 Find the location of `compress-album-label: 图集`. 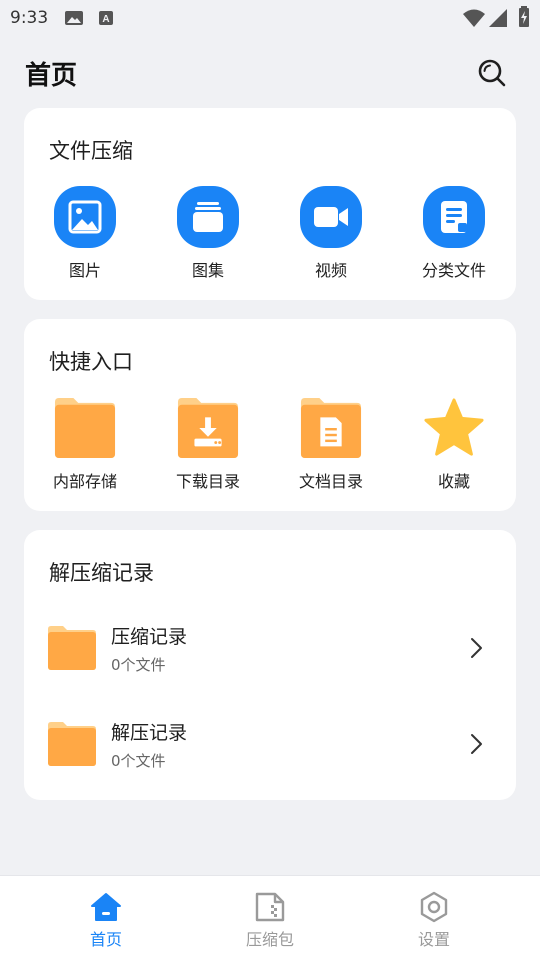

compress-album-label: 图集 is located at coordinates (207, 270).